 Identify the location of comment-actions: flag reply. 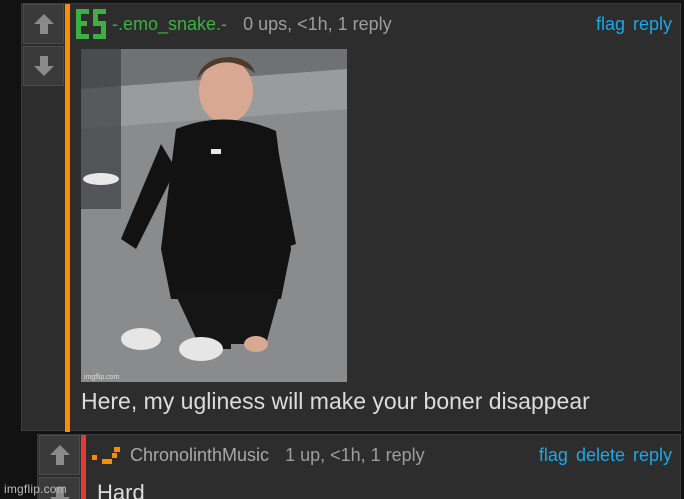
(634, 24).